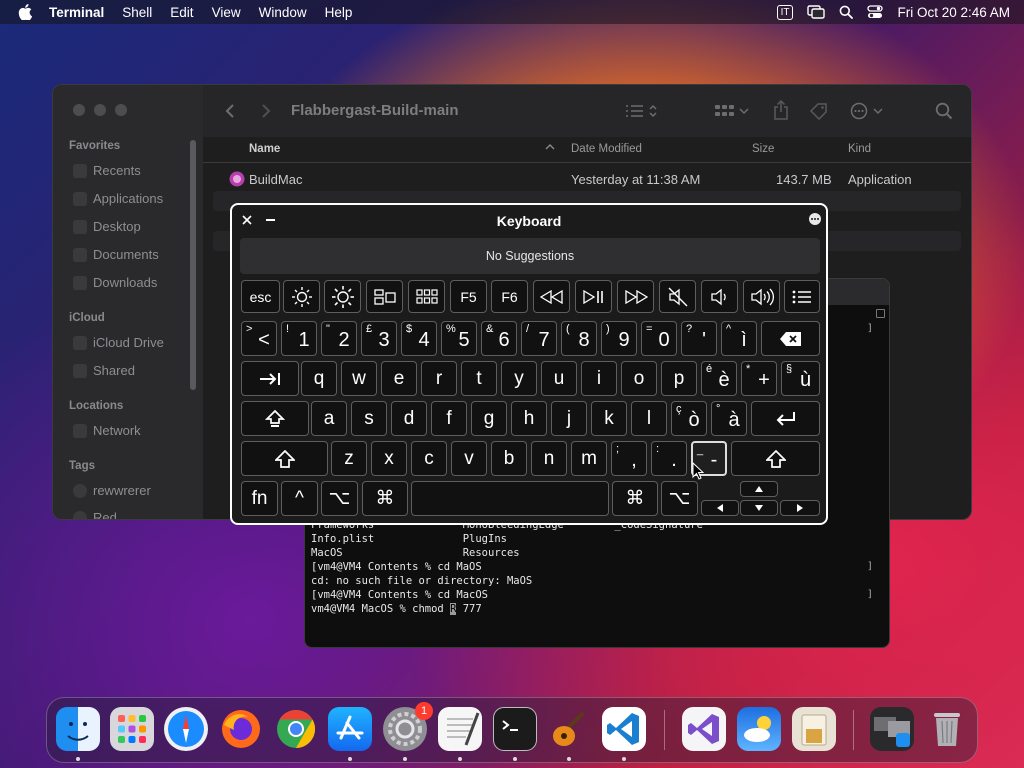  Describe the element at coordinates (785, 12) in the screenshot. I see `input-source-indicator: IT` at that location.